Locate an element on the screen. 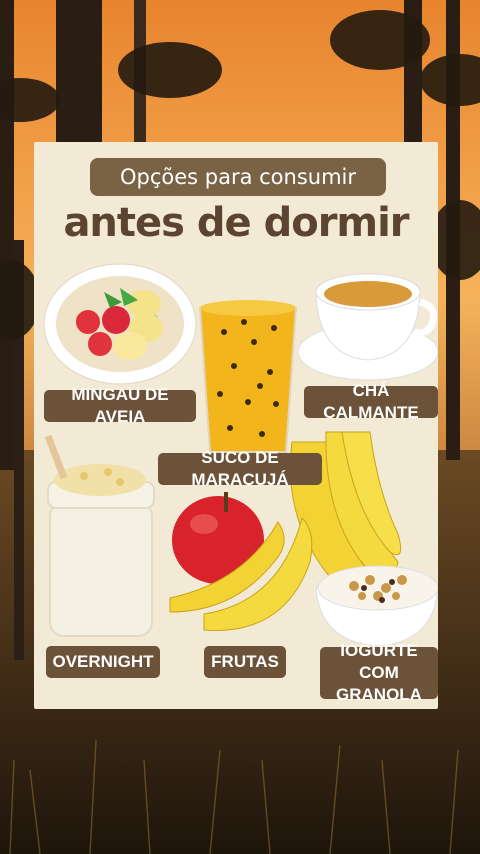  yogurt-bowl is located at coordinates (376, 606).